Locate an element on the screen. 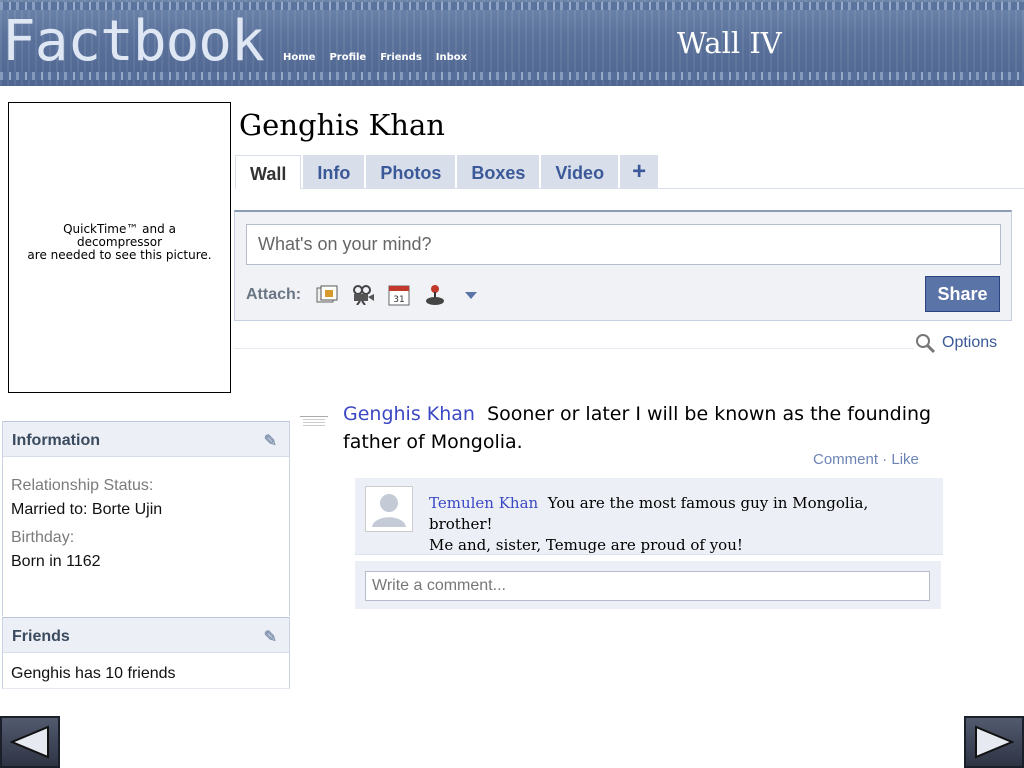 This screenshot has height=768, width=1024. comment-author: Temulen Khan is located at coordinates (483, 503).